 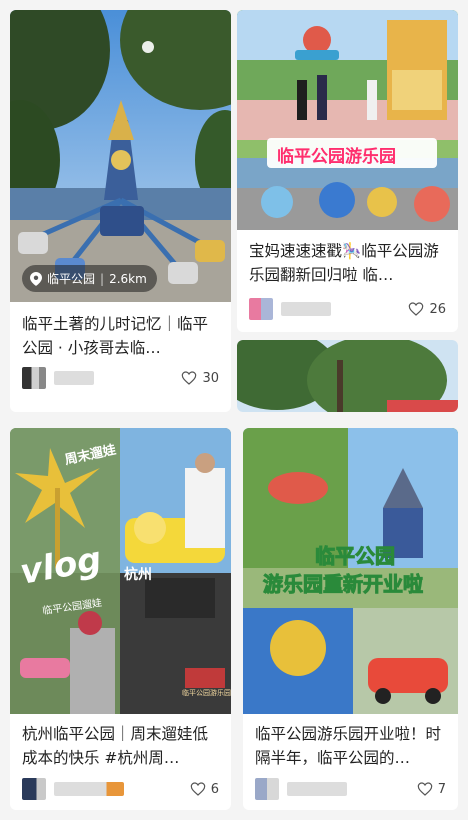 I want to click on card-cover-image: 临平公园游乐园, so click(x=347, y=120).